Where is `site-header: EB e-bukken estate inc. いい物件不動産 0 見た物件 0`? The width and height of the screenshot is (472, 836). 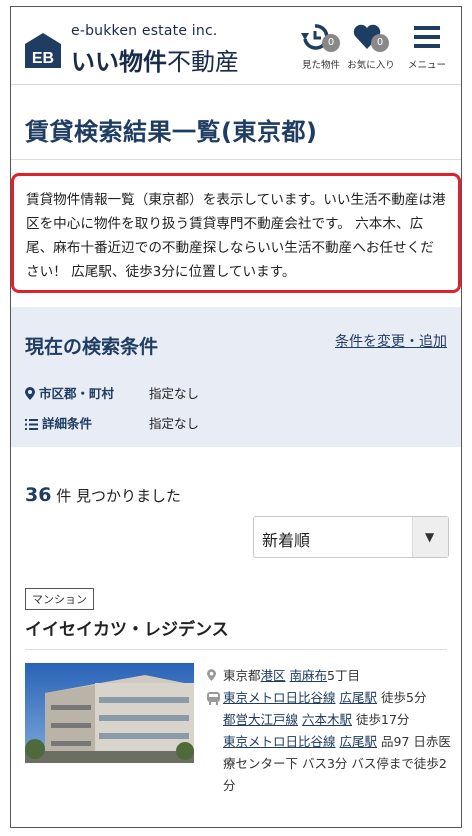 site-header: EB e-bukken estate inc. いい物件不動産 0 見た物件 0 is located at coordinates (236, 46).